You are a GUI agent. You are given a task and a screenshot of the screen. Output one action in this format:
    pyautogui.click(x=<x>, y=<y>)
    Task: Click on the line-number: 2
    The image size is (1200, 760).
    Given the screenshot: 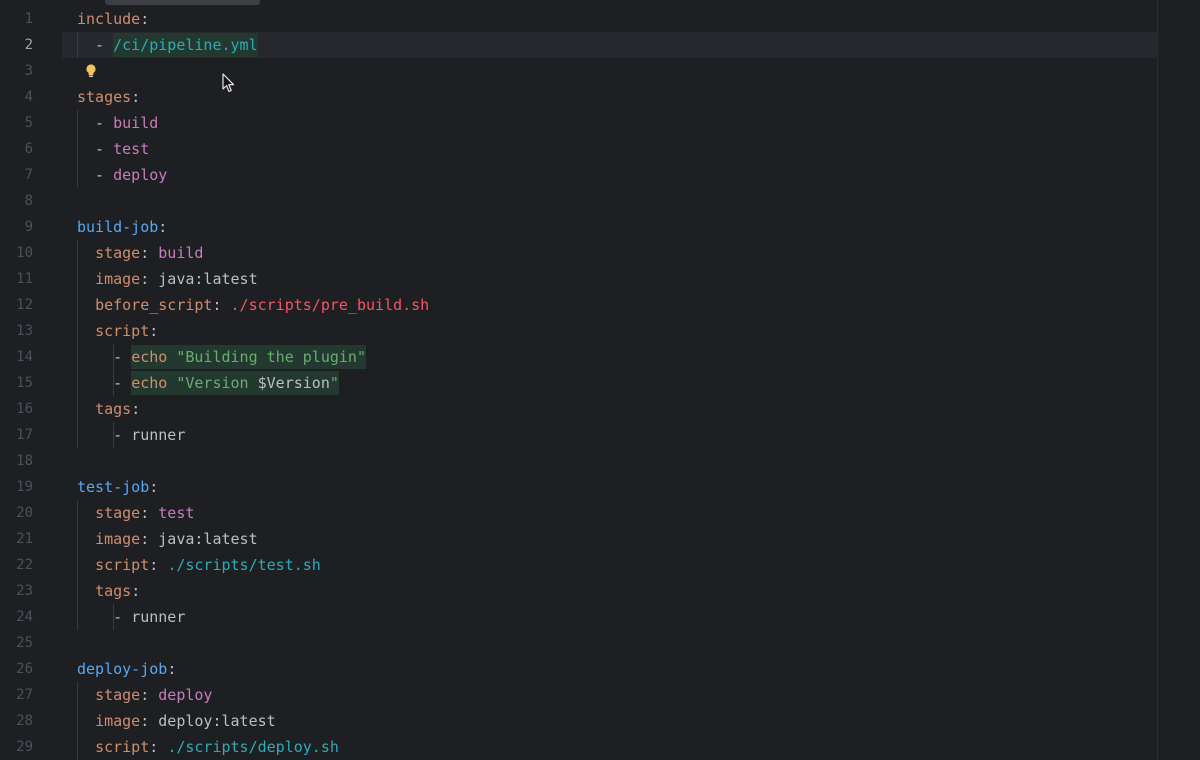 What is the action you would take?
    pyautogui.click(x=16, y=45)
    